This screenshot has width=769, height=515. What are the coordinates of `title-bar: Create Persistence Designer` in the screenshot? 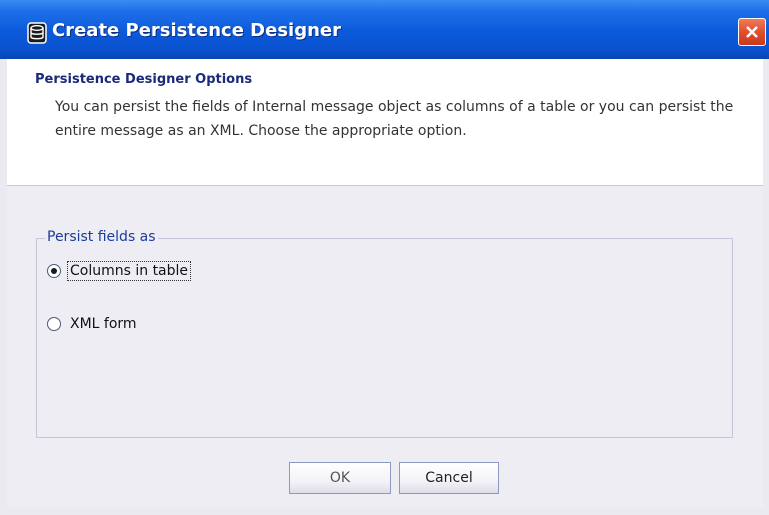 It's located at (384, 29).